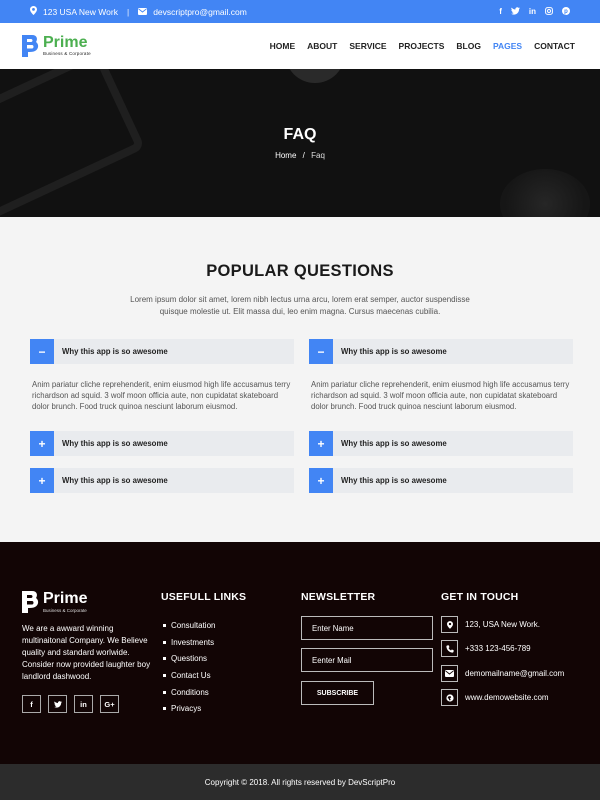  I want to click on contact-phone: +333 123-456-789, so click(486, 648).